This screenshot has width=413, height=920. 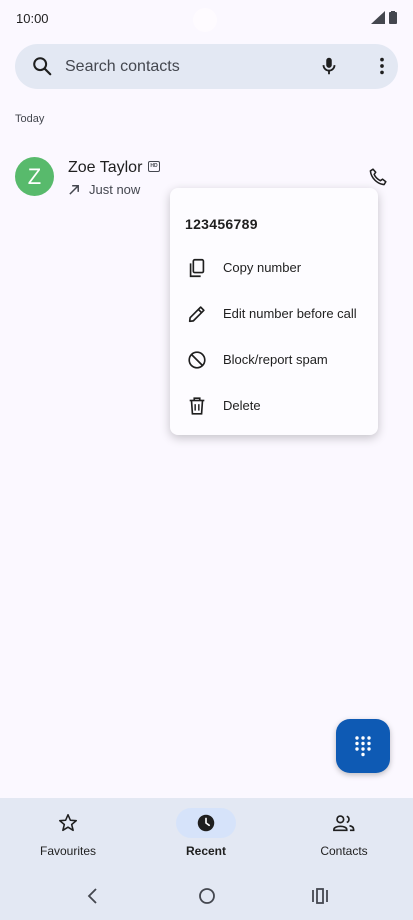 What do you see at coordinates (68, 851) in the screenshot?
I see `tab-label: Favourites` at bounding box center [68, 851].